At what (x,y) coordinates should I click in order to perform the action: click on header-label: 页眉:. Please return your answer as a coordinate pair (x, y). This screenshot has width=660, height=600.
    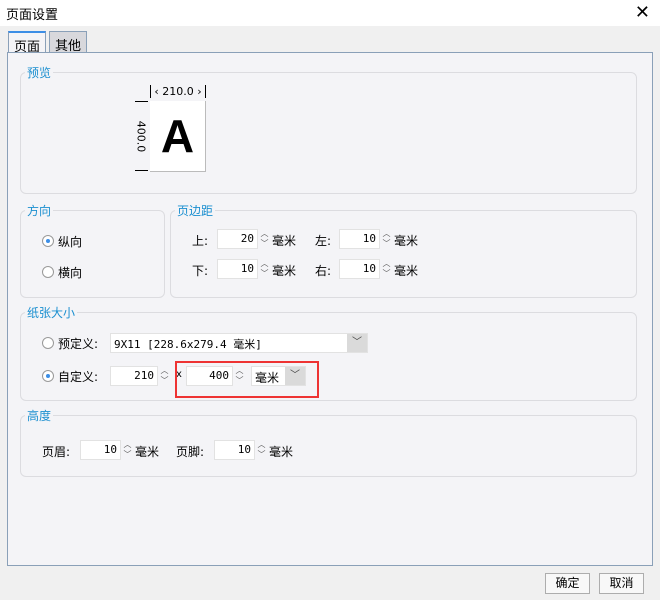
    Looking at the image, I should click on (56, 452).